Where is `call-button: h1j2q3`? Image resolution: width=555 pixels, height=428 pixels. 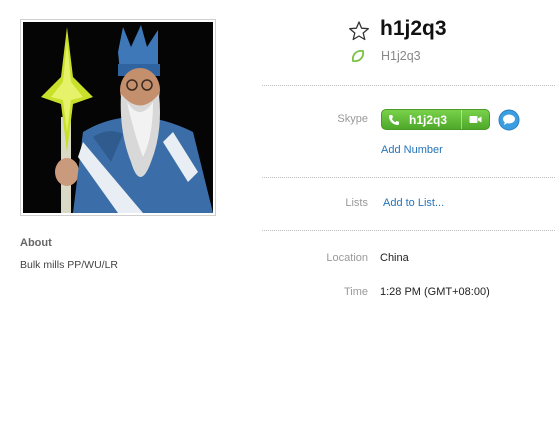
call-button: h1j2q3 is located at coordinates (422, 119).